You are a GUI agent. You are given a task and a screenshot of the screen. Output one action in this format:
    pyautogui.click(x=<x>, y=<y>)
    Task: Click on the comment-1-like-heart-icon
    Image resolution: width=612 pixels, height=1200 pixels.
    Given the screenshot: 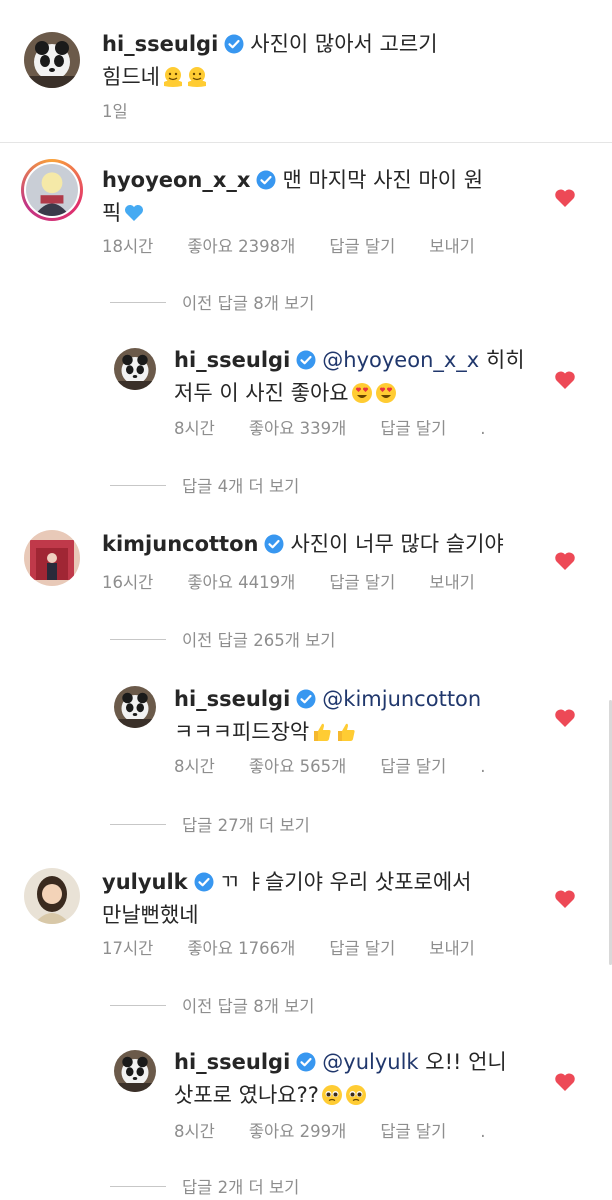 What is the action you would take?
    pyautogui.click(x=565, y=198)
    